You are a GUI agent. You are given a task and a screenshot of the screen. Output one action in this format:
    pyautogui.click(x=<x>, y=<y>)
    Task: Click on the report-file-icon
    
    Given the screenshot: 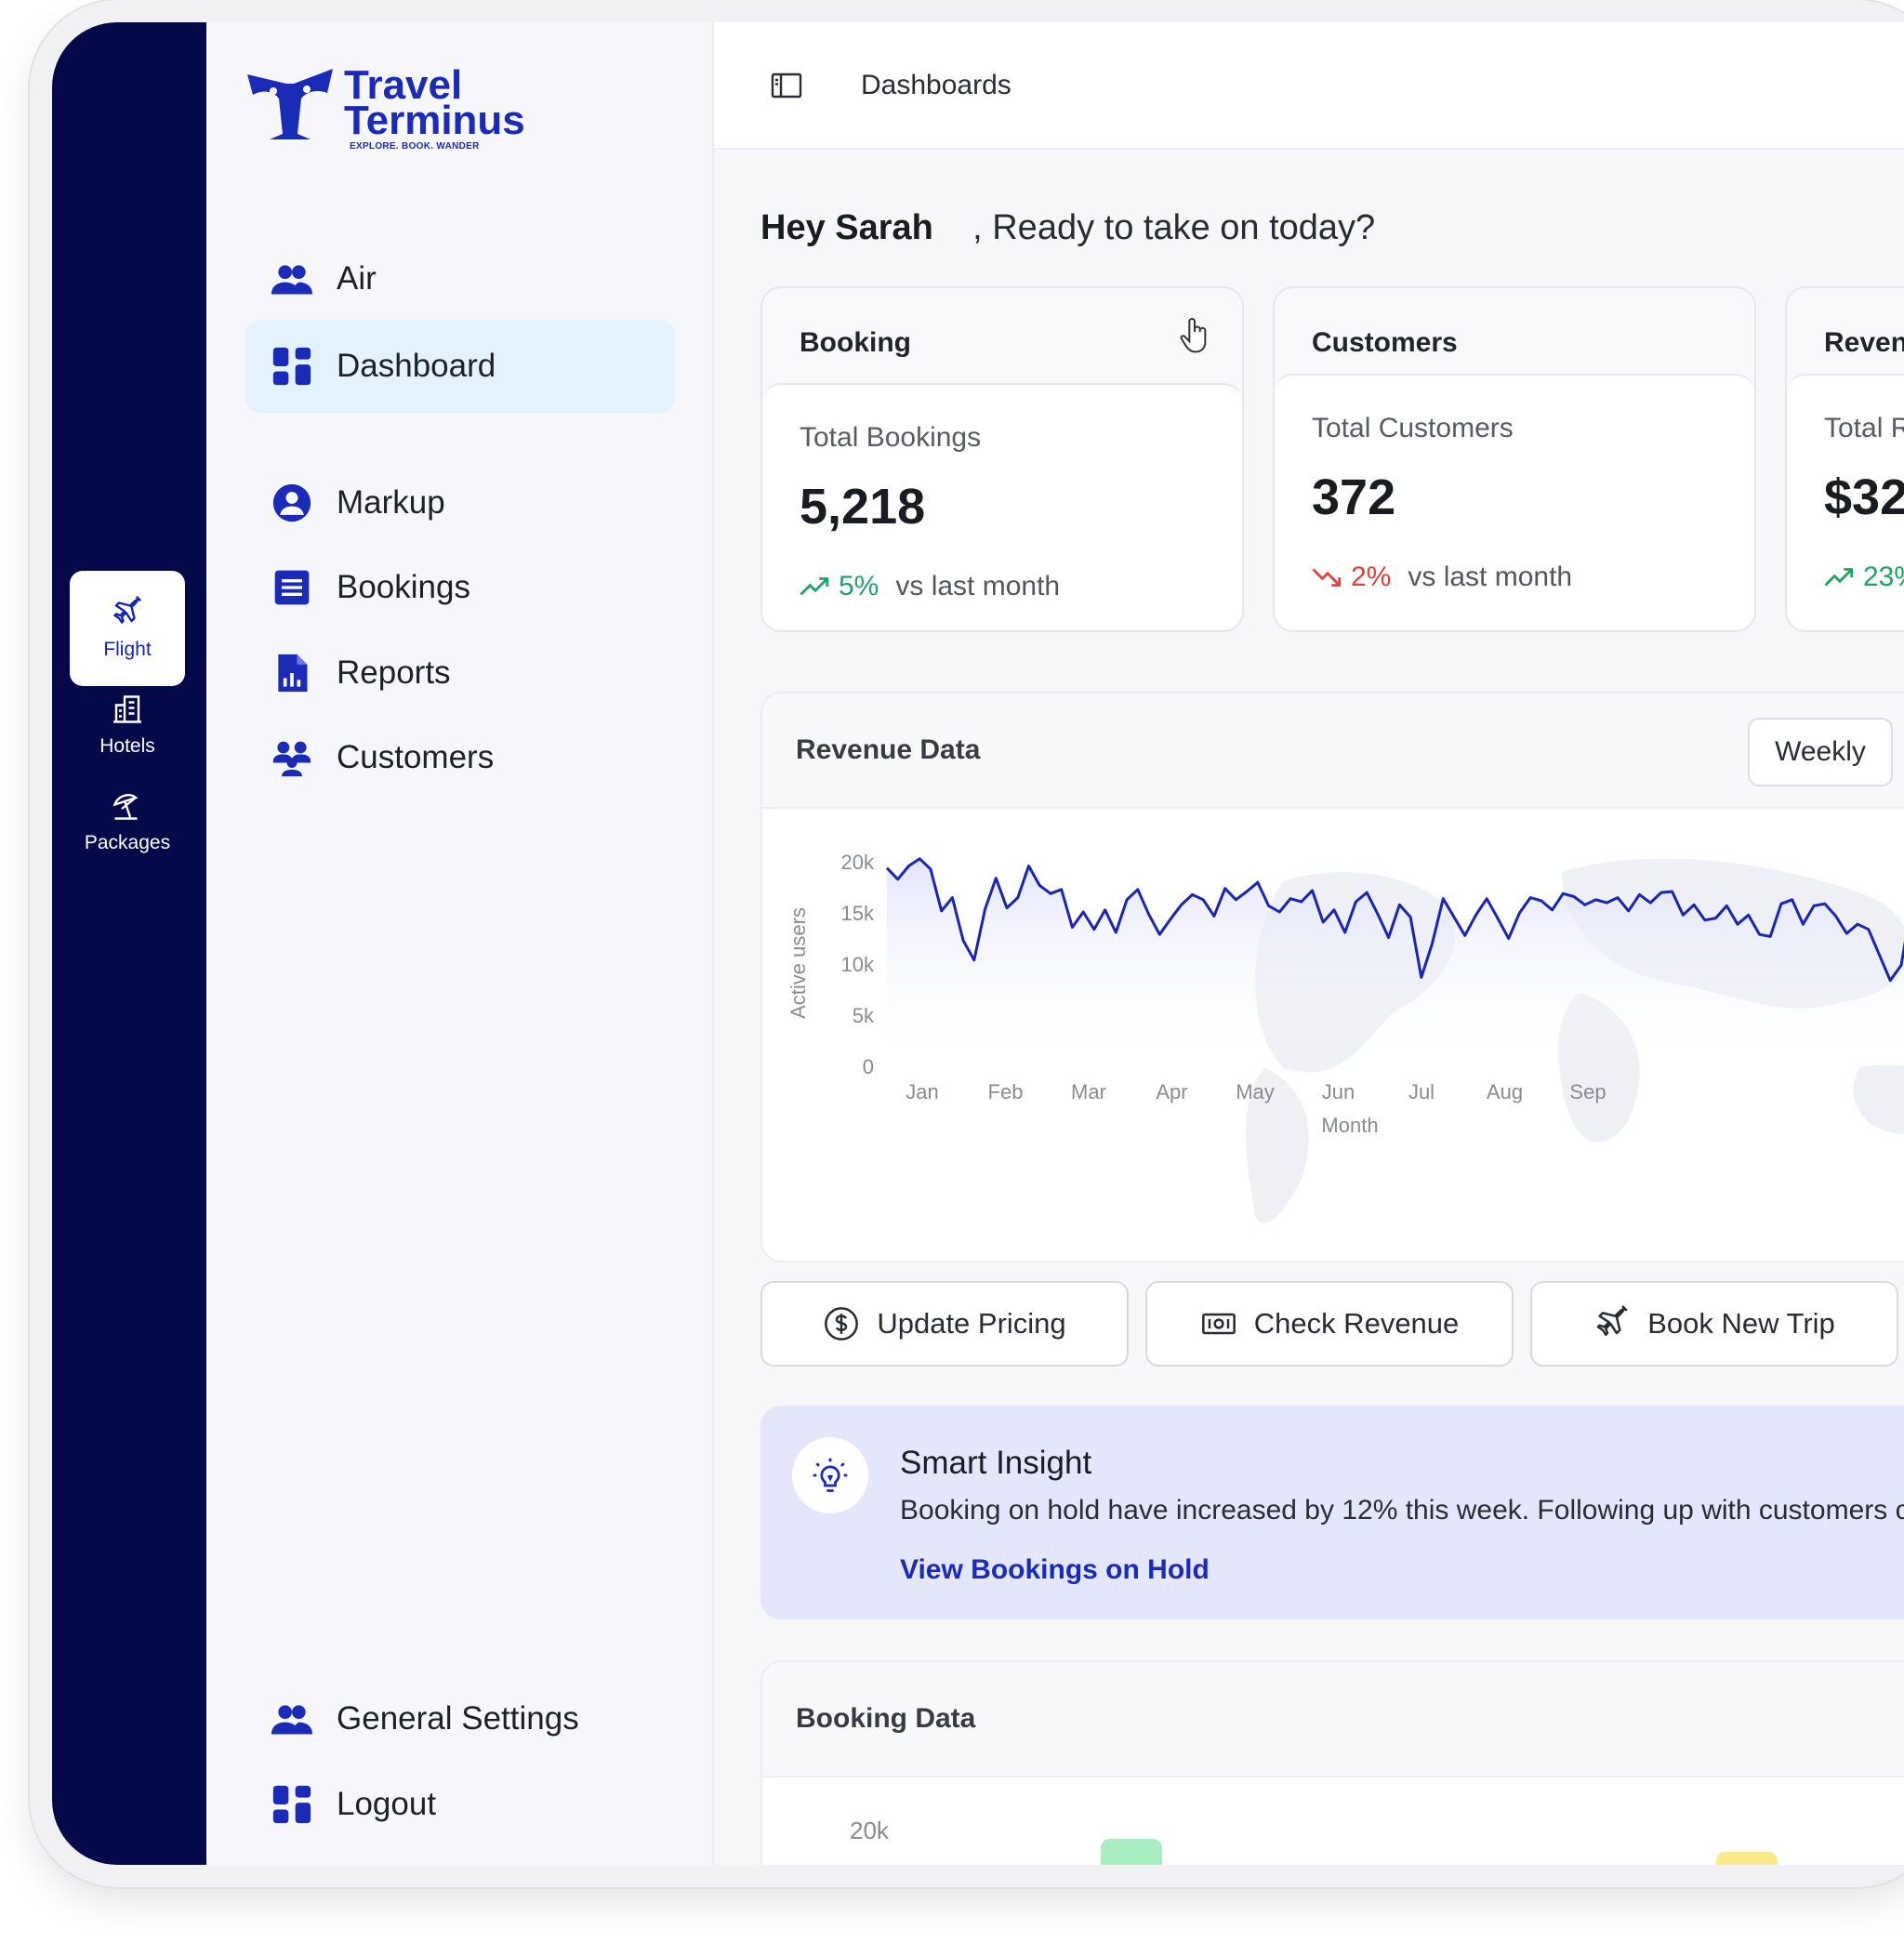 What is the action you would take?
    pyautogui.click(x=293, y=673)
    